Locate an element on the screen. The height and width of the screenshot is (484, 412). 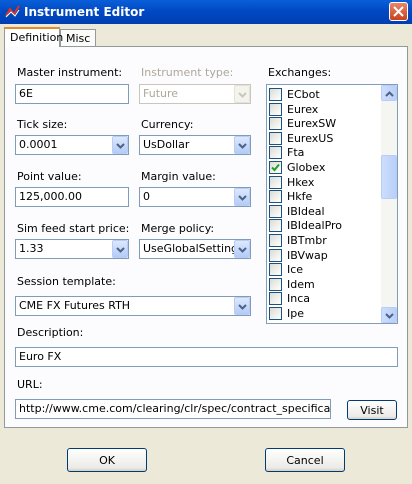
exchange-item: EurexUS is located at coordinates (325, 139).